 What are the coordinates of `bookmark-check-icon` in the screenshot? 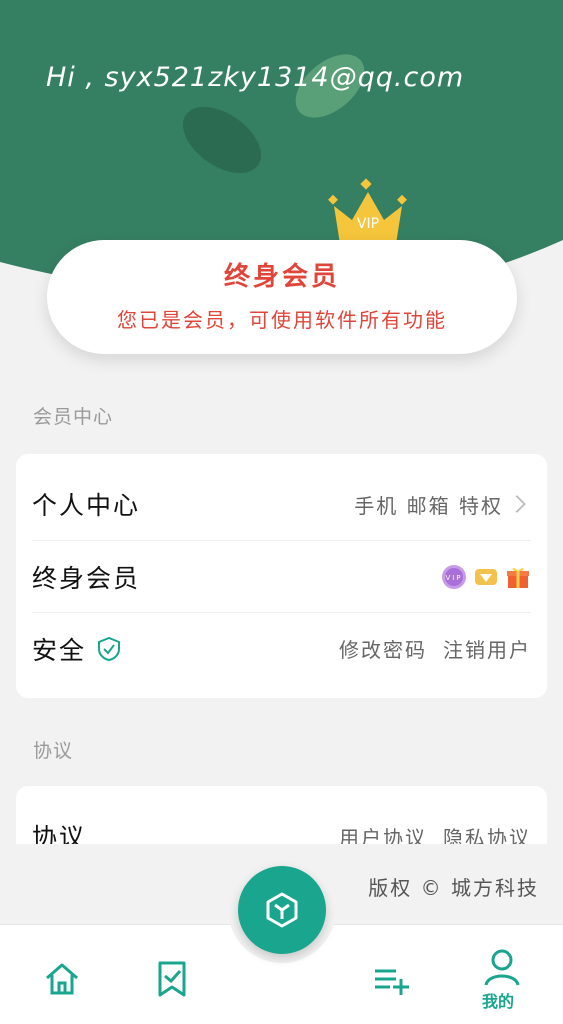 It's located at (172, 979).